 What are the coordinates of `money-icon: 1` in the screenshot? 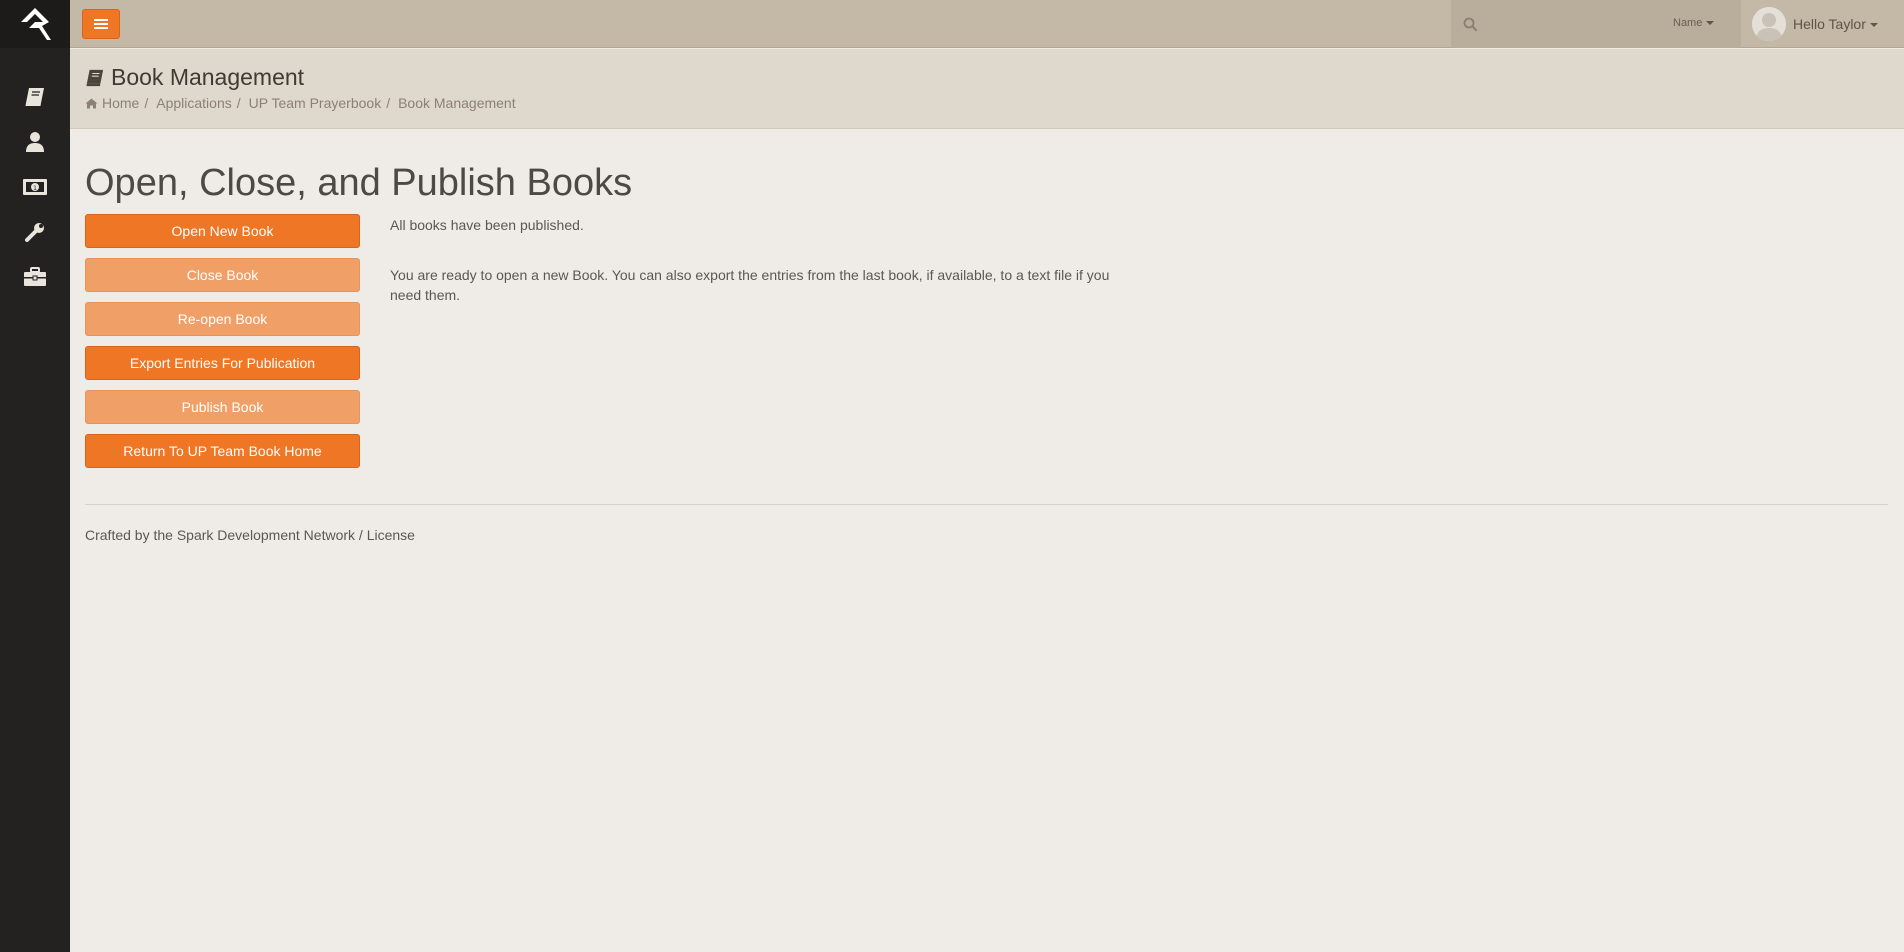 It's located at (35, 186).